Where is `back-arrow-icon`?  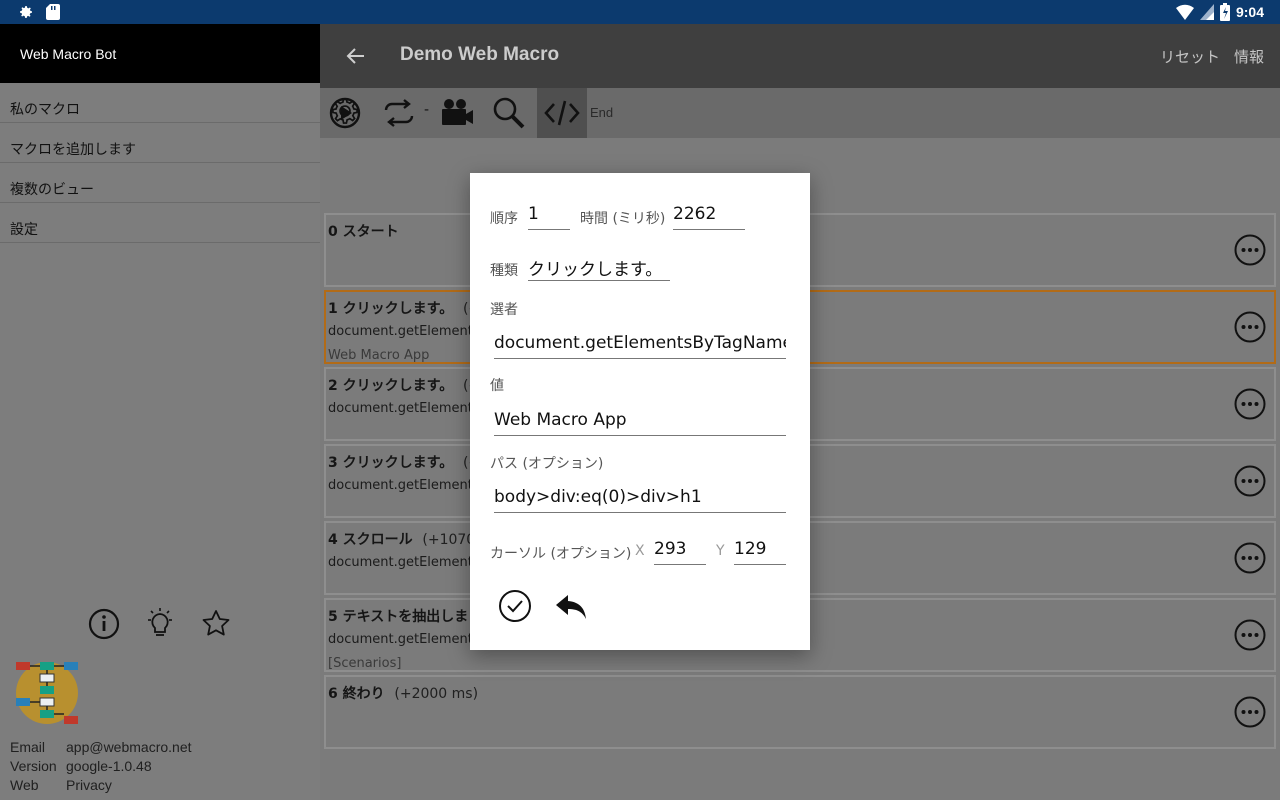 back-arrow-icon is located at coordinates (356, 56).